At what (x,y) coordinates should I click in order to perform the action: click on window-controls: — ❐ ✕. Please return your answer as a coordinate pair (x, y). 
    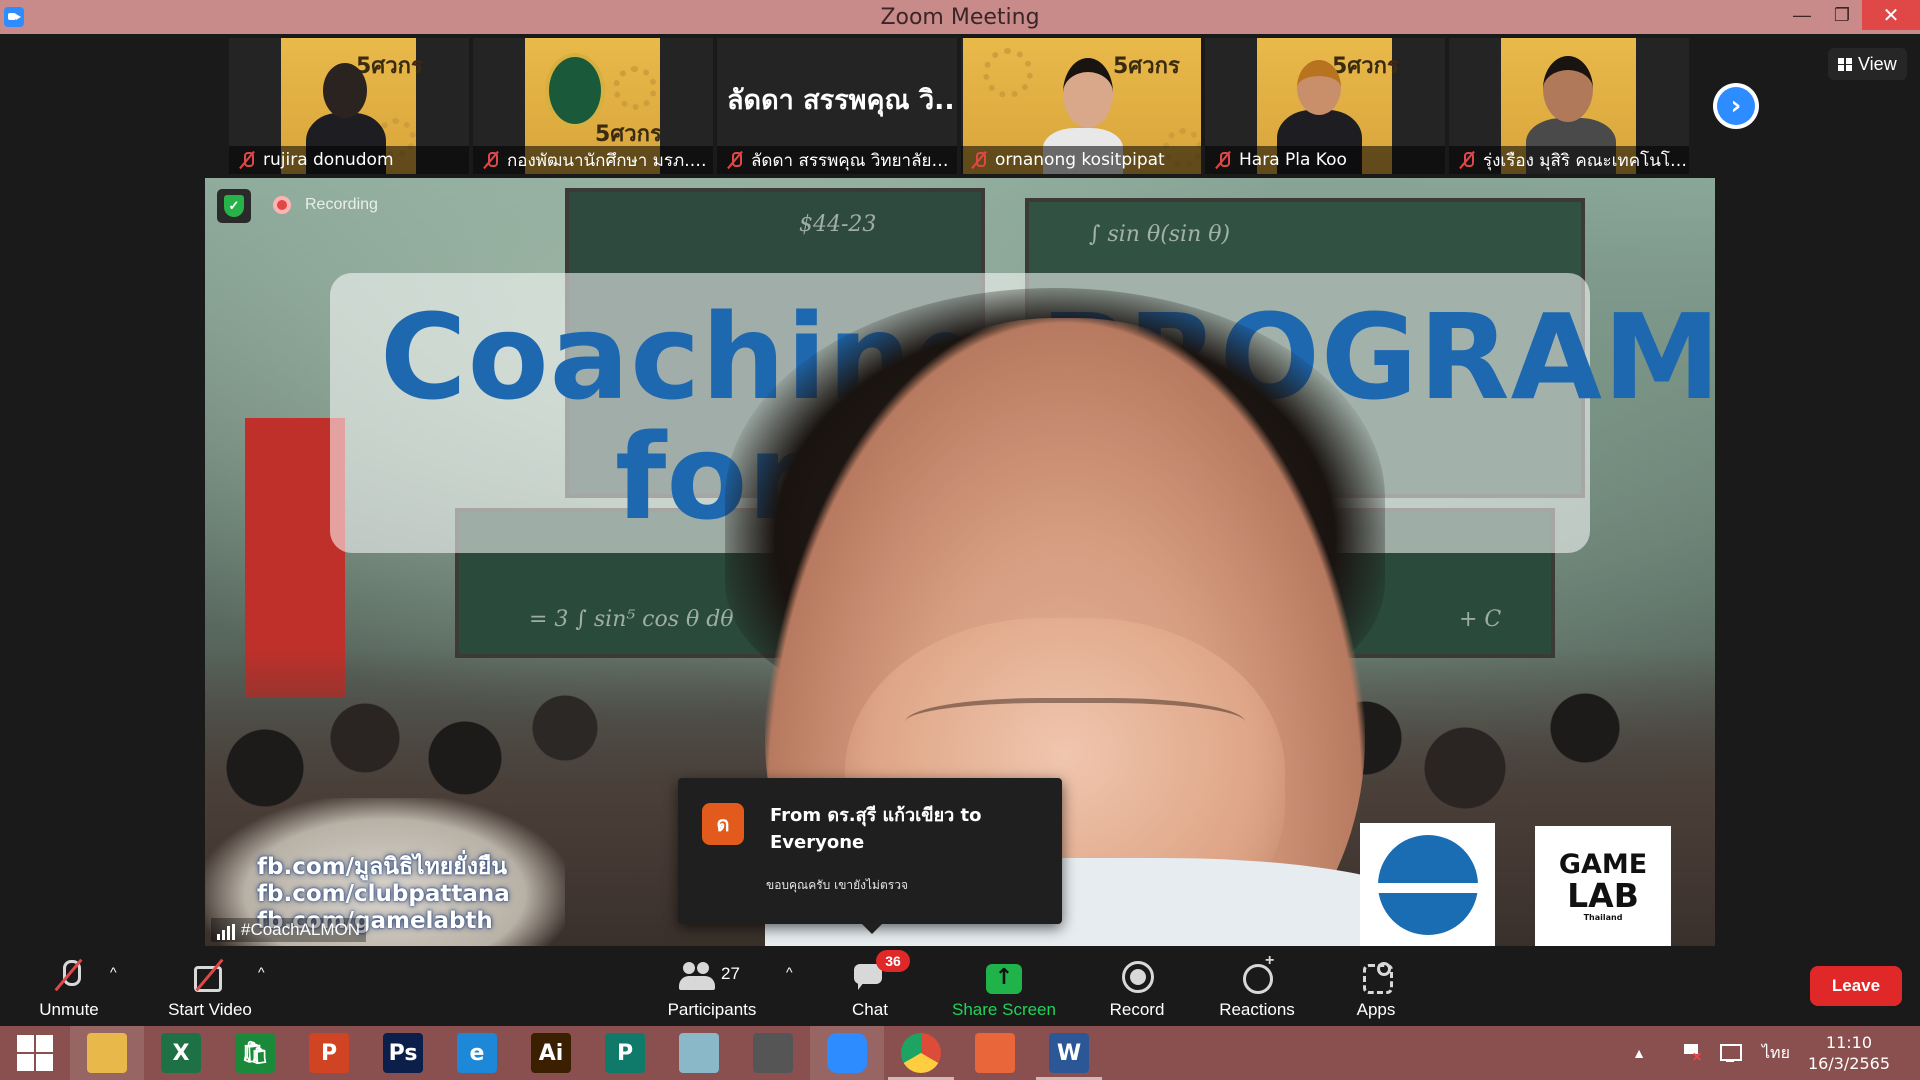
    Looking at the image, I should click on (1851, 17).